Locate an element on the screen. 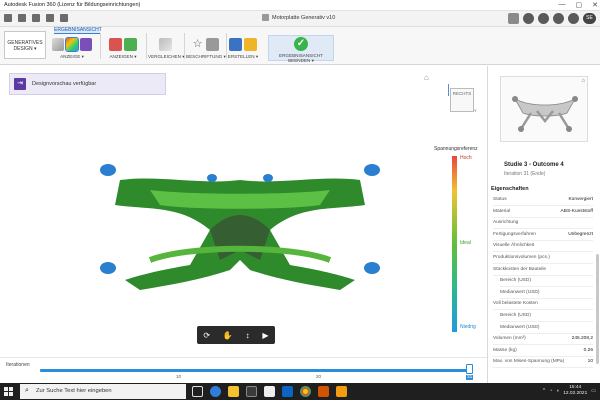 This screenshot has height=400, width=600. new-tab-icon is located at coordinates (513, 18).